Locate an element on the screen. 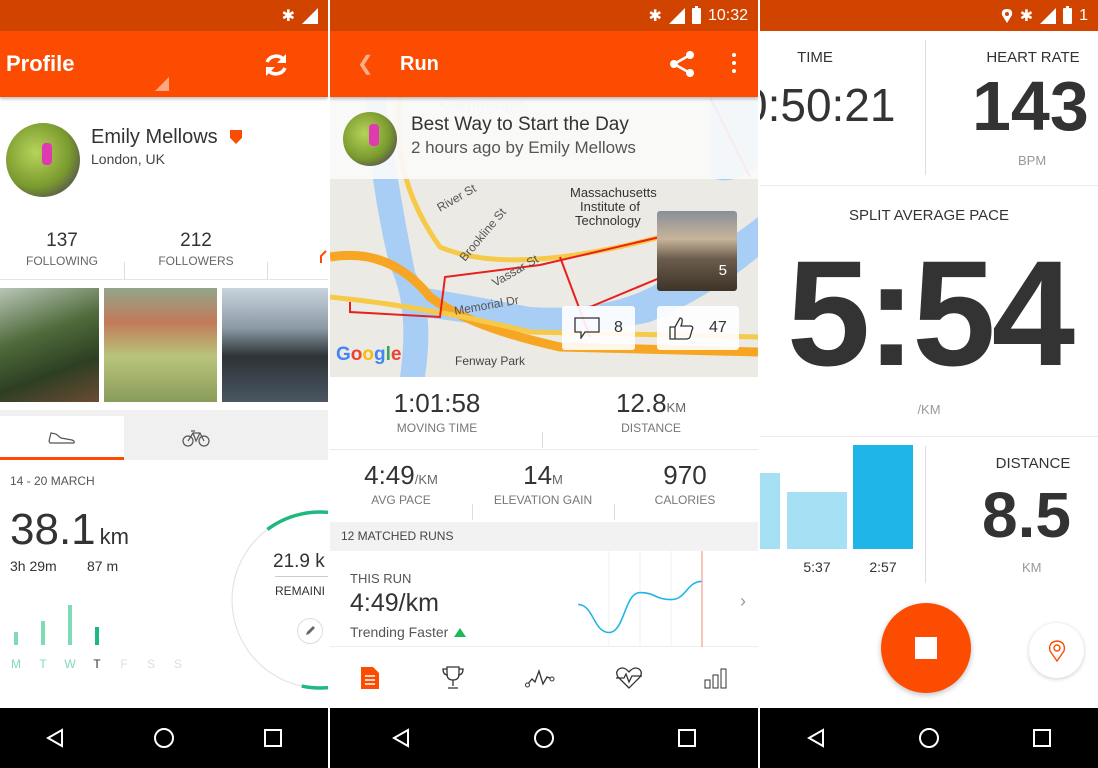 This screenshot has height=768, width=1098. distance-label: DISTANCE is located at coordinates (651, 428).